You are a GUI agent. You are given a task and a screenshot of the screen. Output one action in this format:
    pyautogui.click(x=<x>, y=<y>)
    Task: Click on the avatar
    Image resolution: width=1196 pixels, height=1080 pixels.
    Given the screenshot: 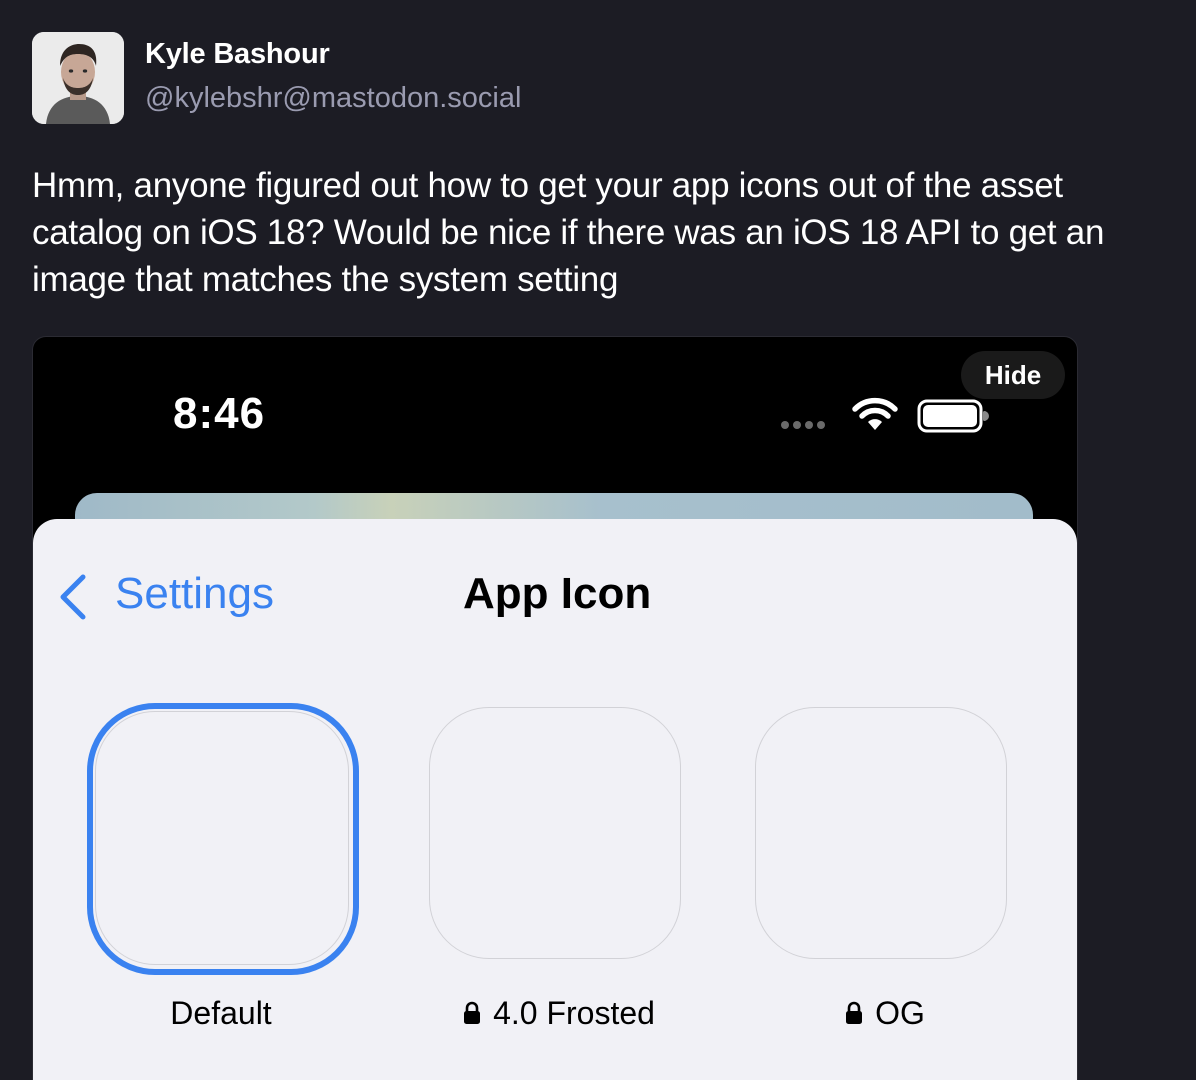 What is the action you would take?
    pyautogui.click(x=78, y=78)
    